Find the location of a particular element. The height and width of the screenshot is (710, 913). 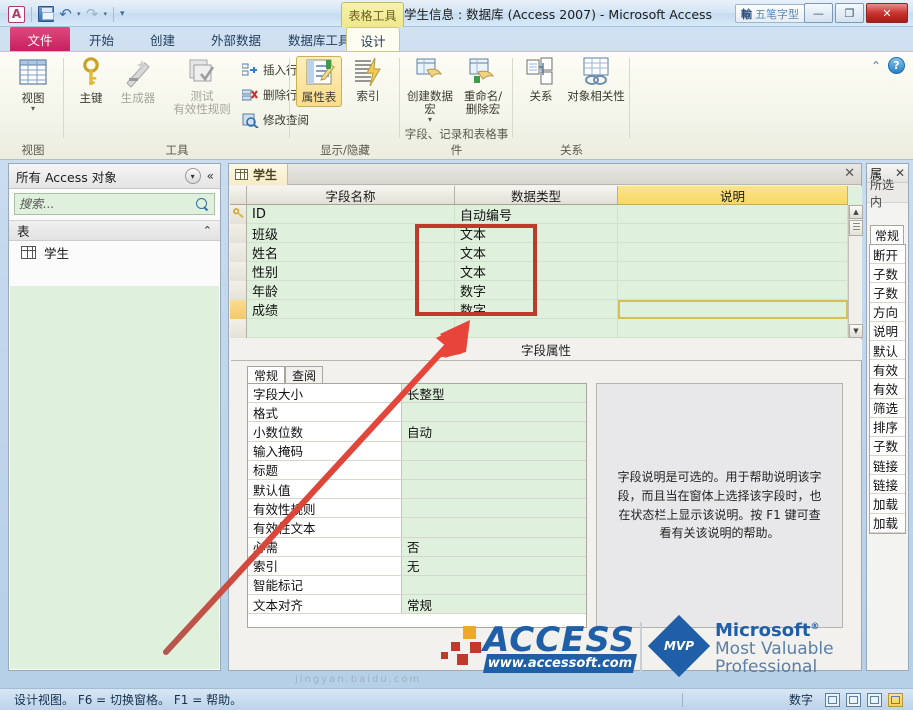

property-sheet-button: 属性表 is located at coordinates (319, 82).